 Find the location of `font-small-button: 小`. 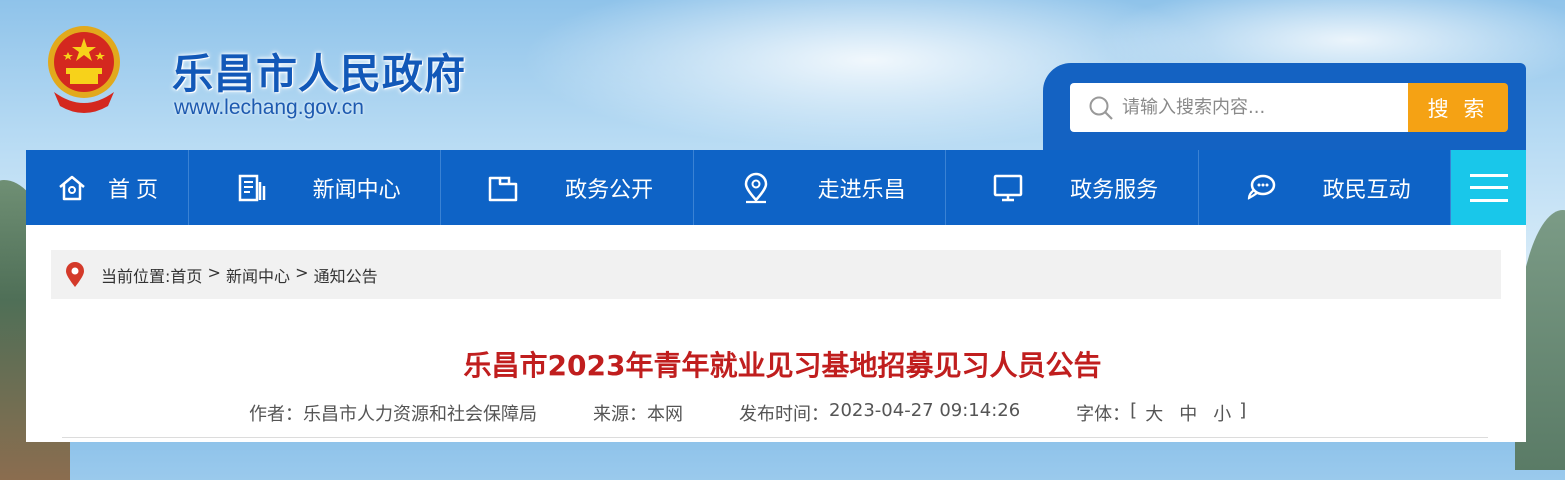

font-small-button: 小 is located at coordinates (1222, 413).